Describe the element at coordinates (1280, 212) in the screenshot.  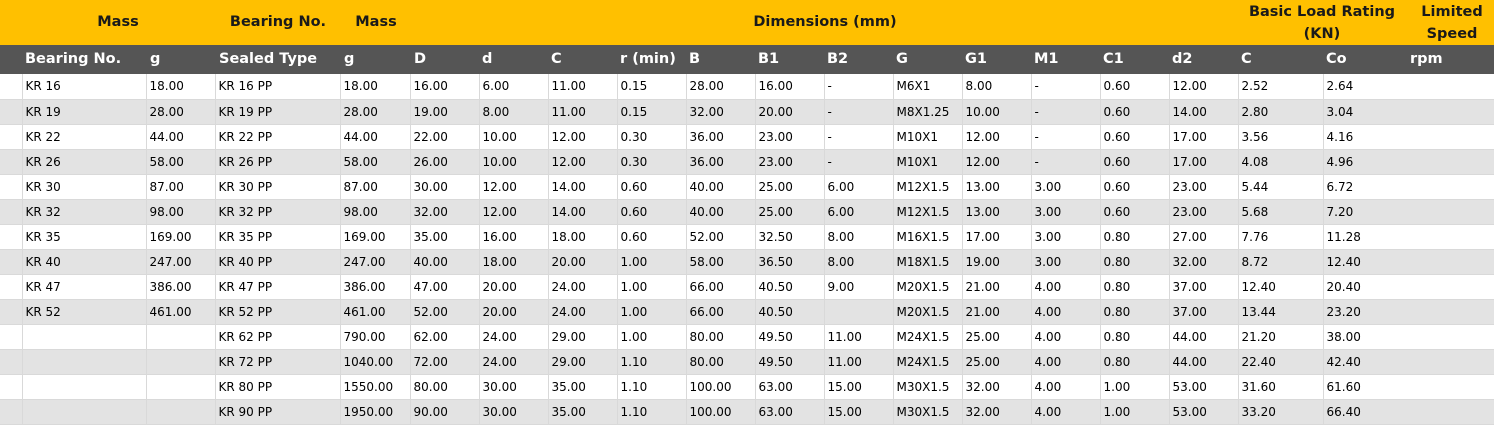
I see `table-cell: 5.68` at that location.